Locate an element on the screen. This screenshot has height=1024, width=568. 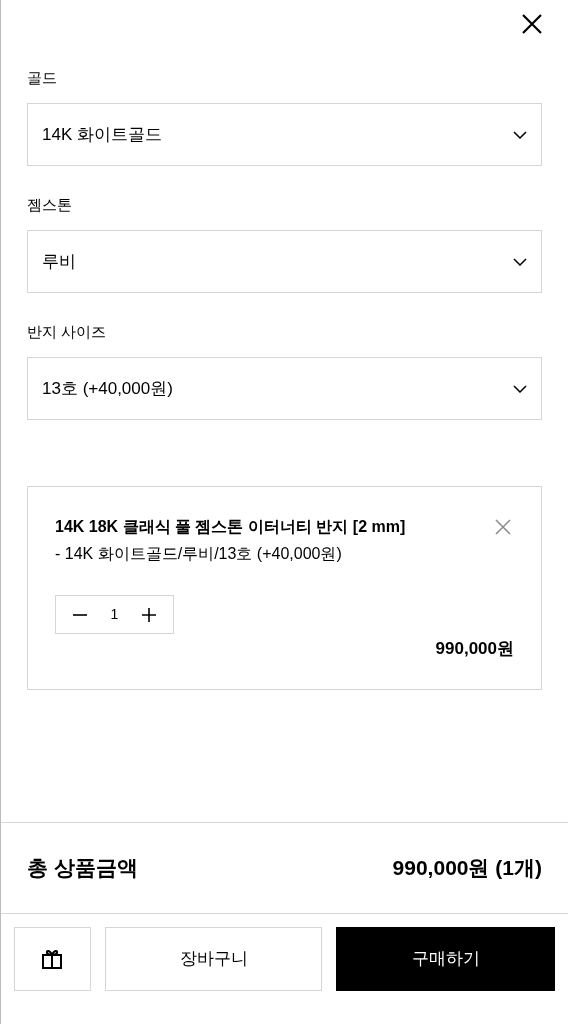
buy-button: 구매하기 is located at coordinates (445, 959).